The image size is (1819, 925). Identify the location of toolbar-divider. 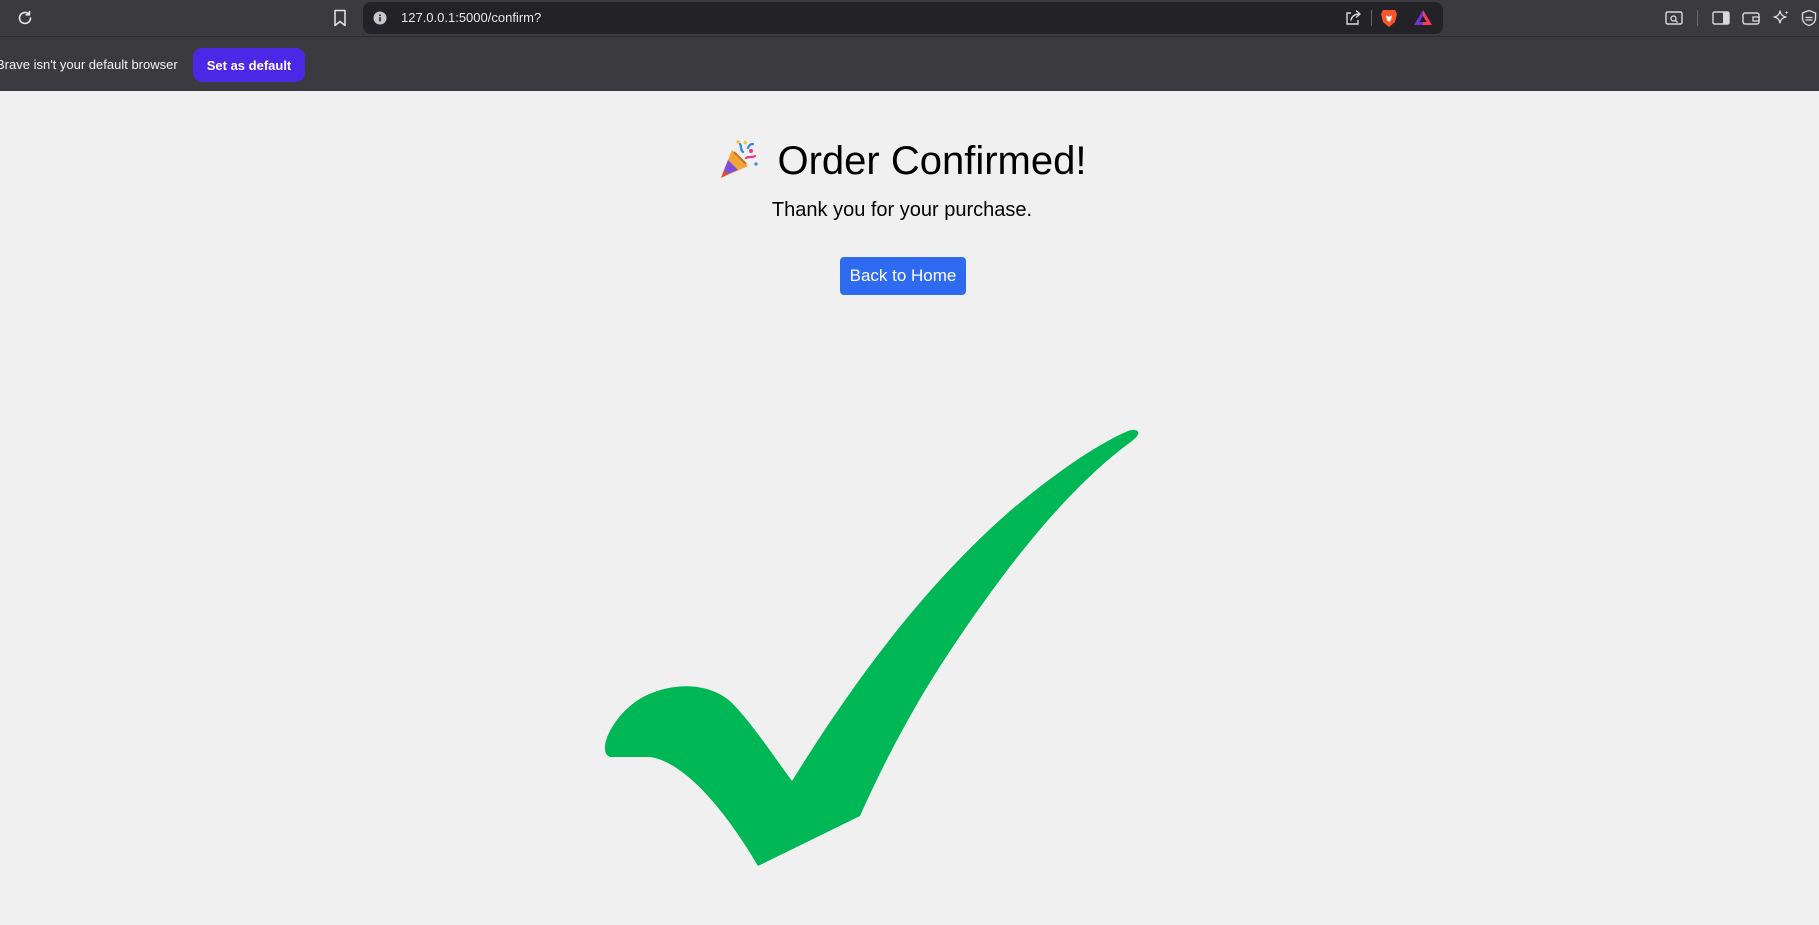
(1697, 18).